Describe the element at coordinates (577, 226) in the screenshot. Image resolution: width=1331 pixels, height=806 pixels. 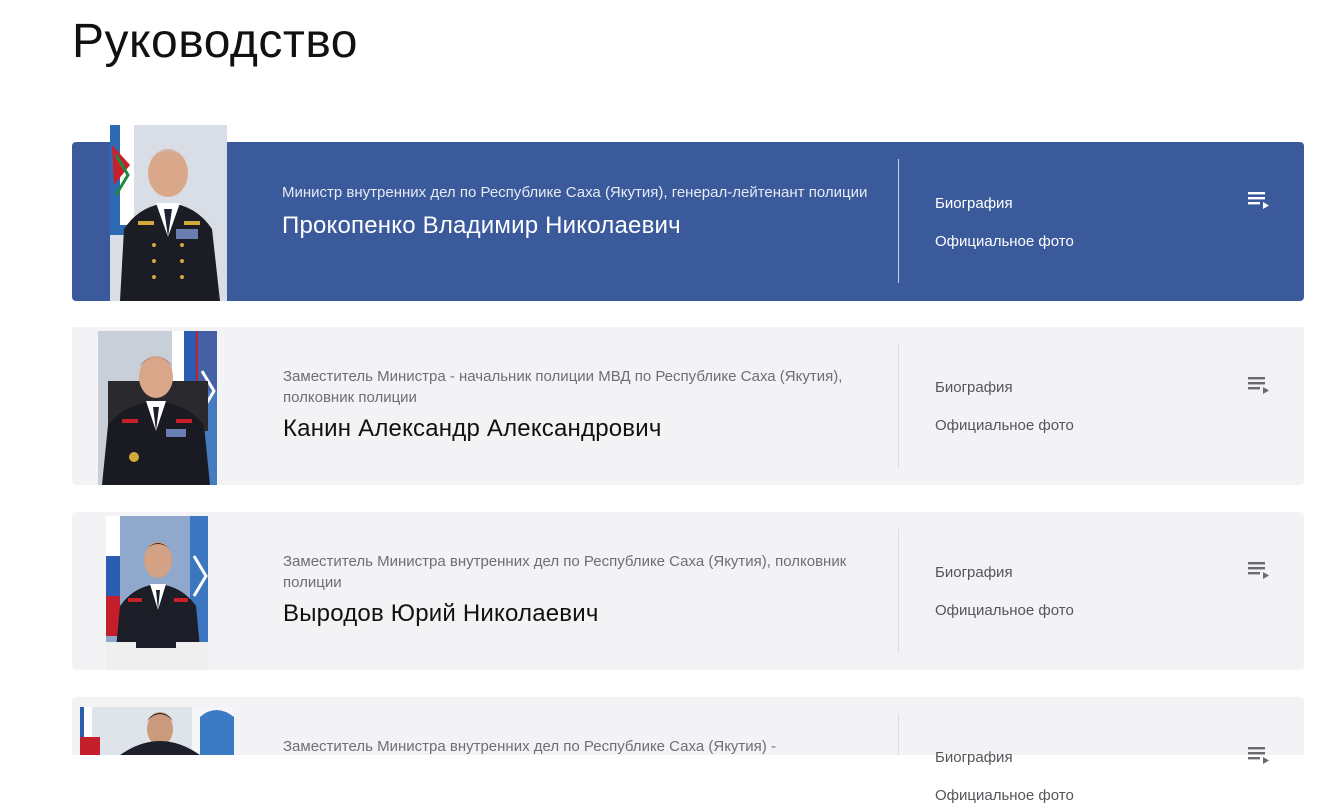
I see `leader-name: Прокопенко Владимир Николаевич` at that location.